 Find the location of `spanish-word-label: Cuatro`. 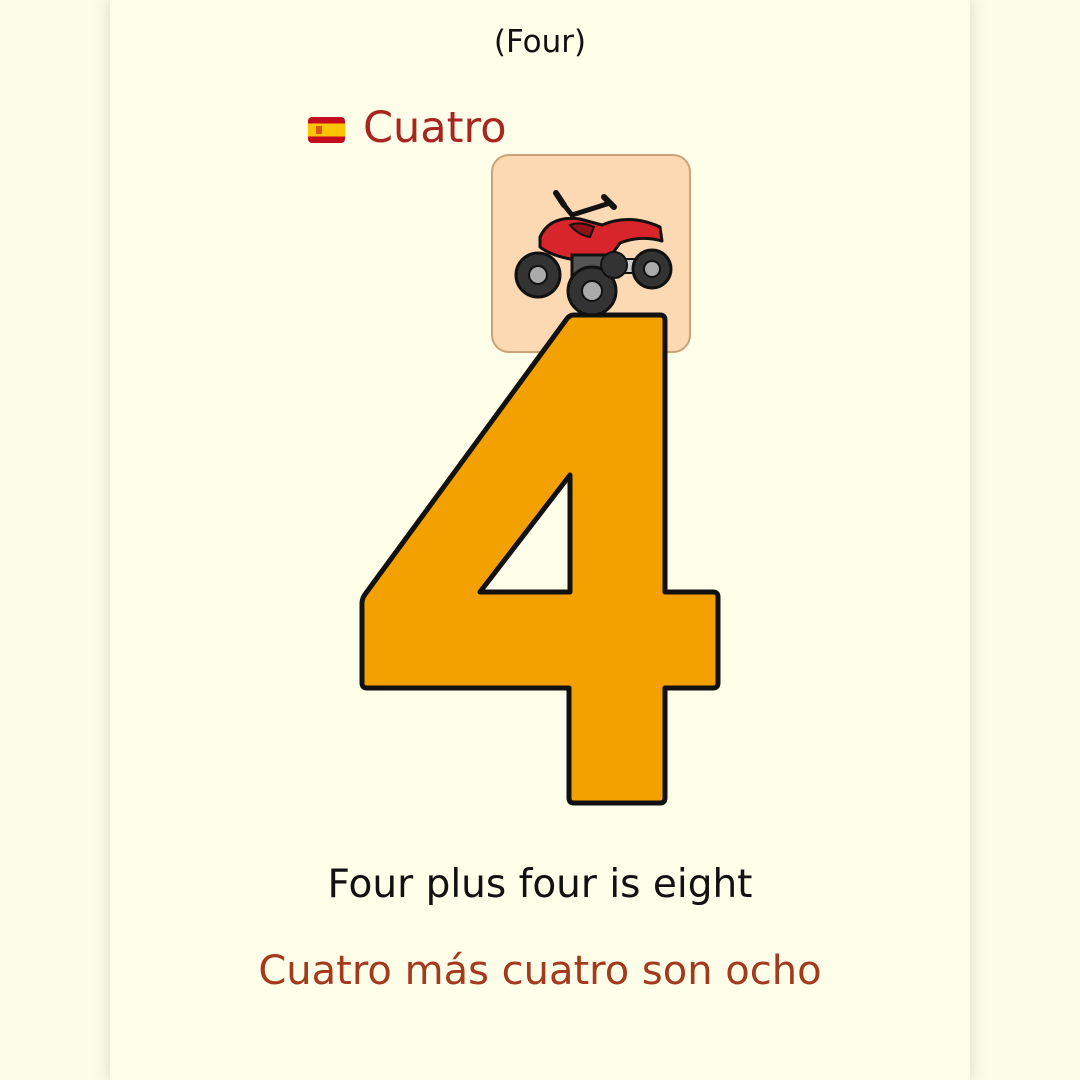

spanish-word-label: Cuatro is located at coordinates (435, 128).